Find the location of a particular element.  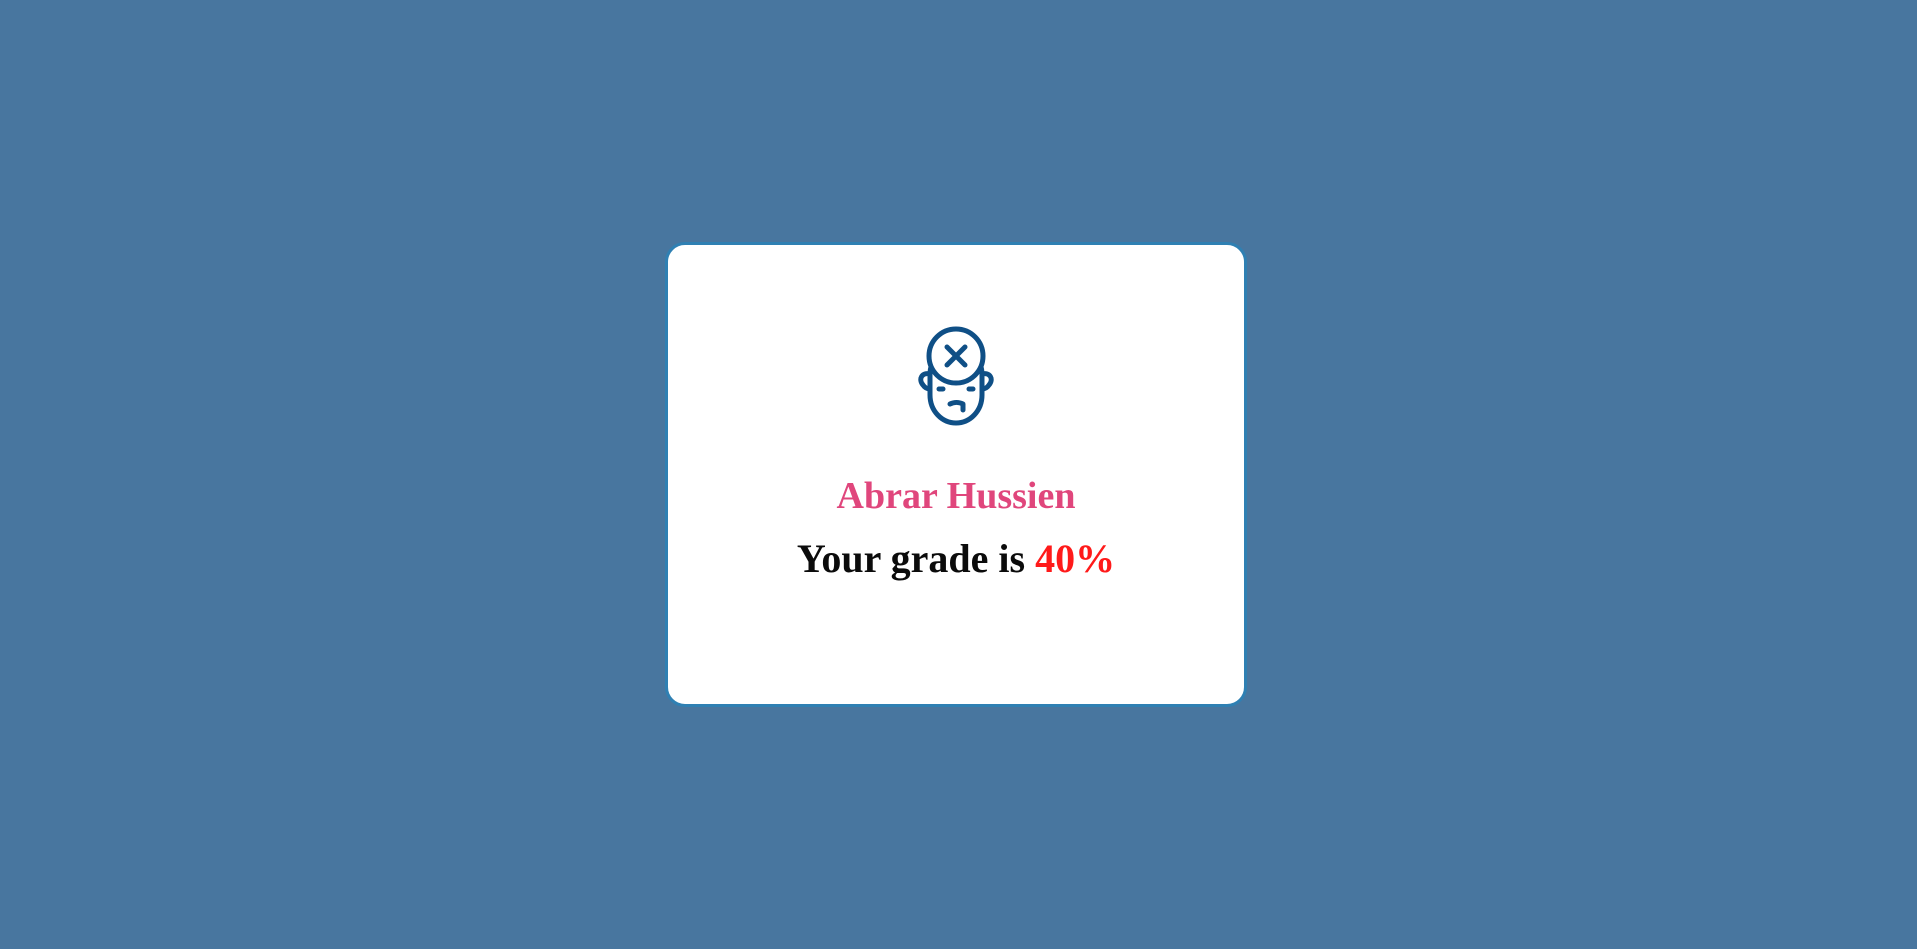

sad-face-icon is located at coordinates (956, 376).